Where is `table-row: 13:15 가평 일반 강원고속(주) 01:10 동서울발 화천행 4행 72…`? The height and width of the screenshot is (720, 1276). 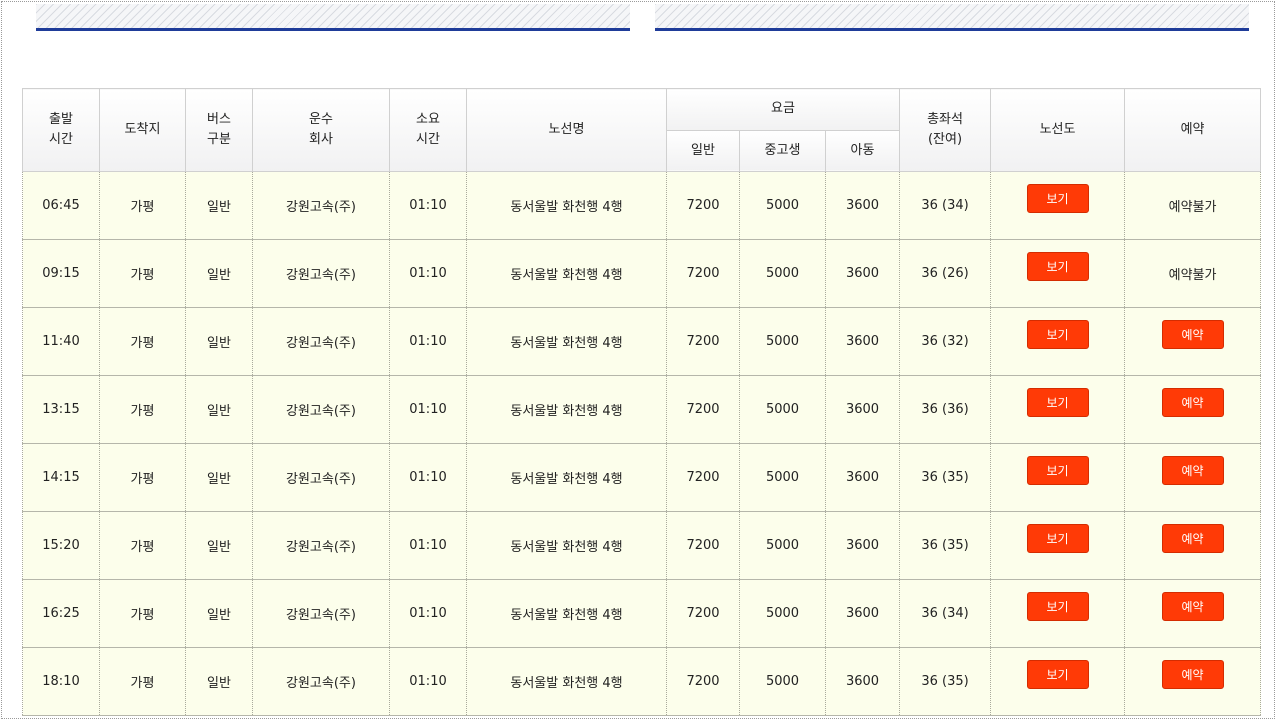 table-row: 13:15 가평 일반 강원고속(주) 01:10 동서울발 화천행 4행 72… is located at coordinates (642, 409).